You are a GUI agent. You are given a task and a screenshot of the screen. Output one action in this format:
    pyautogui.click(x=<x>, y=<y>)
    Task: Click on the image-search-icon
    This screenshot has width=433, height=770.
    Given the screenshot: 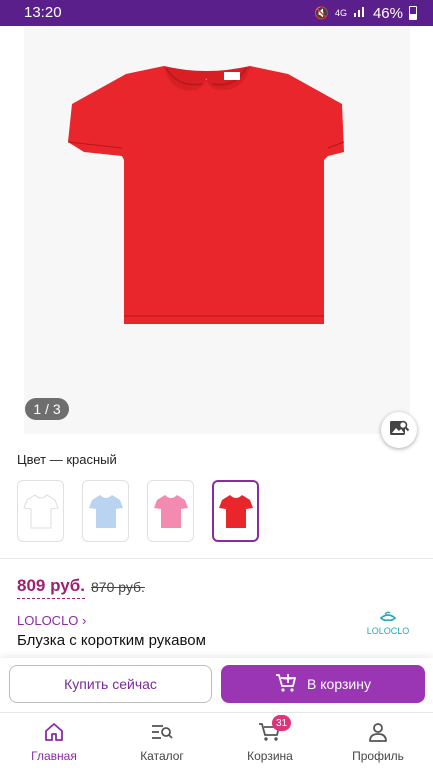 What is the action you would take?
    pyautogui.click(x=399, y=430)
    